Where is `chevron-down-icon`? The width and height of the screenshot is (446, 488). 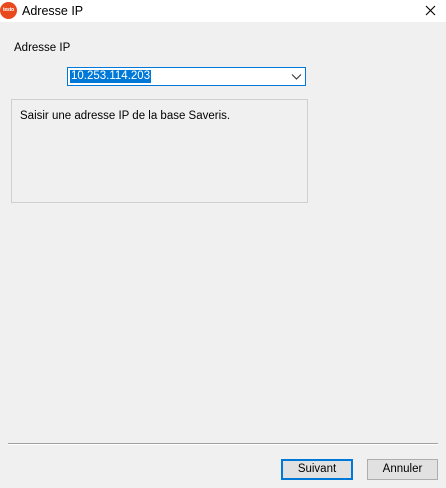
chevron-down-icon is located at coordinates (296, 77).